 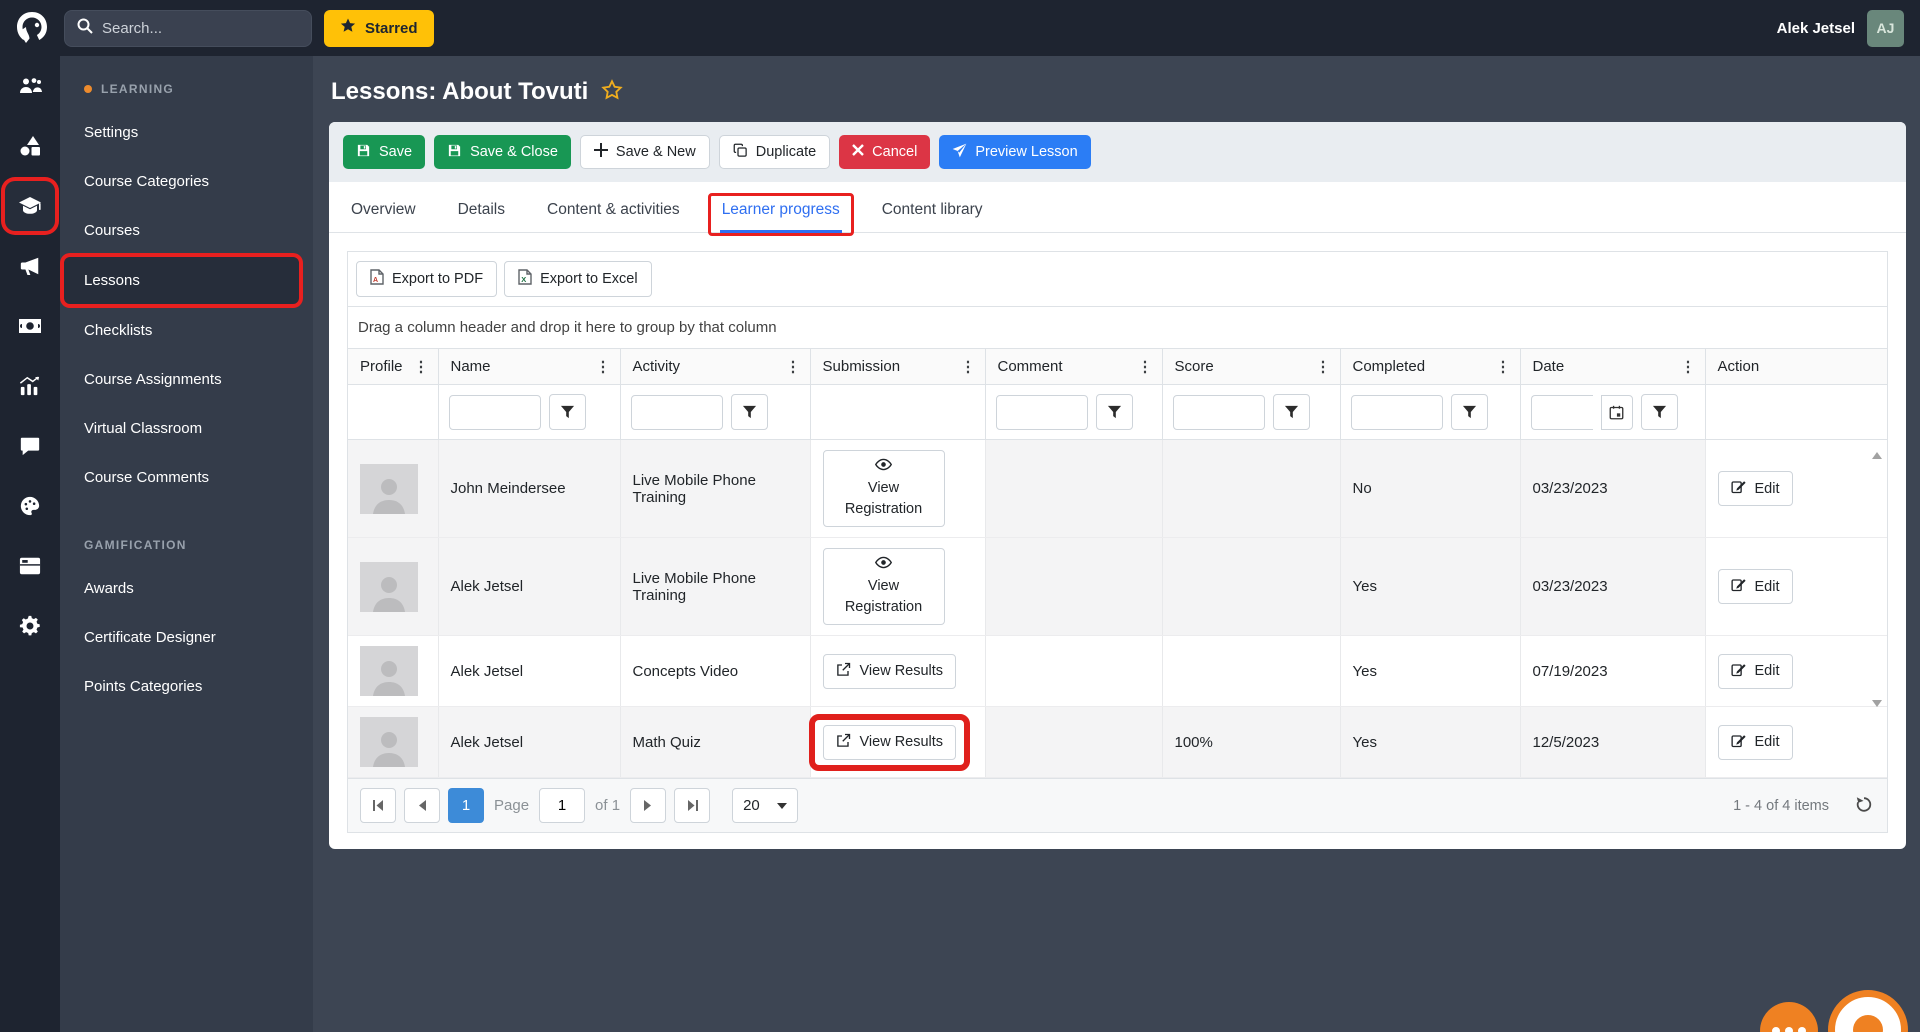 I want to click on filter-input-name, so click(x=494, y=412).